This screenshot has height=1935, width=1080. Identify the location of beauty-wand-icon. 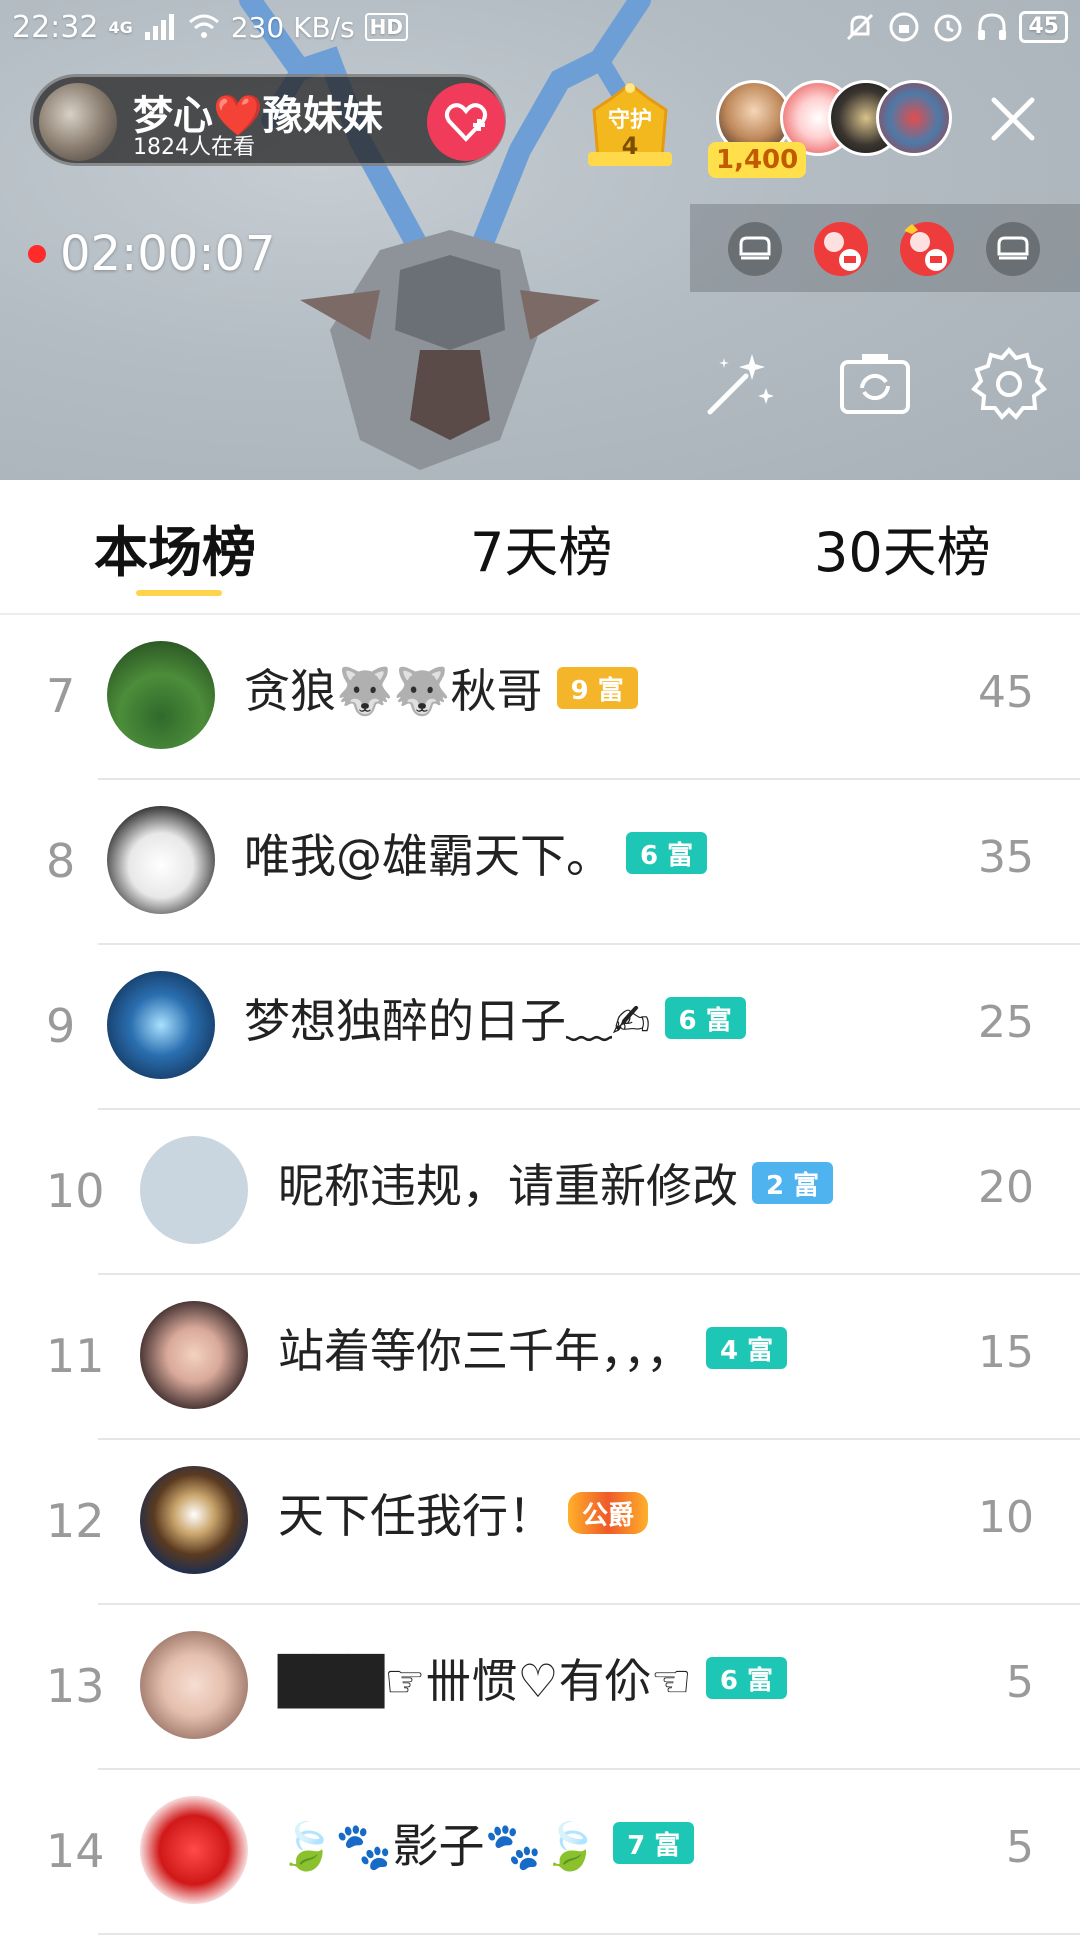
(739, 383).